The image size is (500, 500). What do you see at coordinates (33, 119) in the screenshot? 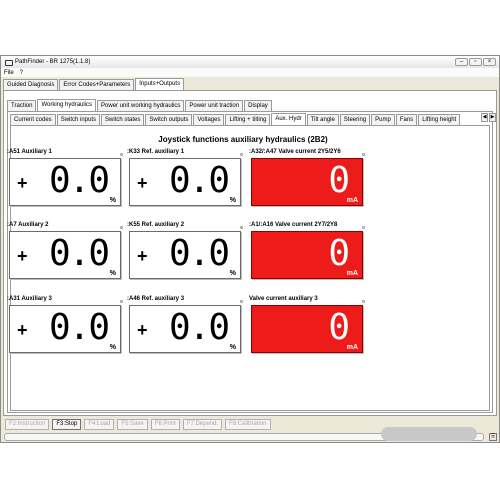
I see `tab-current-codes: Current codes` at bounding box center [33, 119].